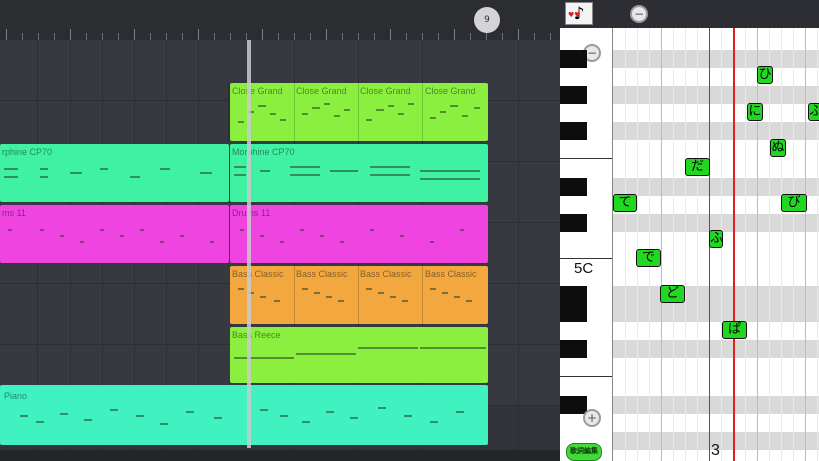 This screenshot has height=461, width=819. I want to click on piano-roll-playhead, so click(734, 244).